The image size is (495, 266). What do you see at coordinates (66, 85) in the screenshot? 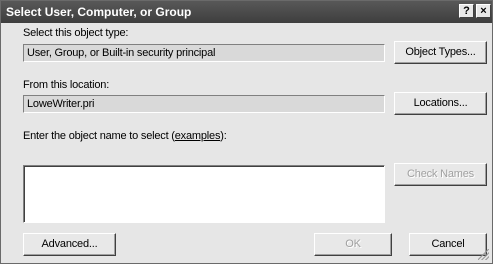
I see `location-label: From this location:` at bounding box center [66, 85].